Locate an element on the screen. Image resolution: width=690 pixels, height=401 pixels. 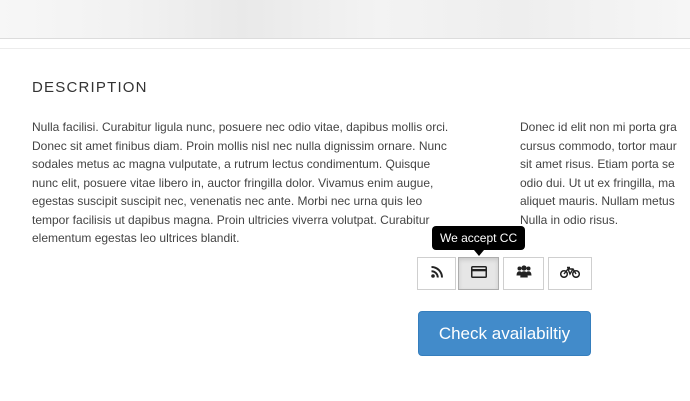
amenity-button-users is located at coordinates (523, 273).